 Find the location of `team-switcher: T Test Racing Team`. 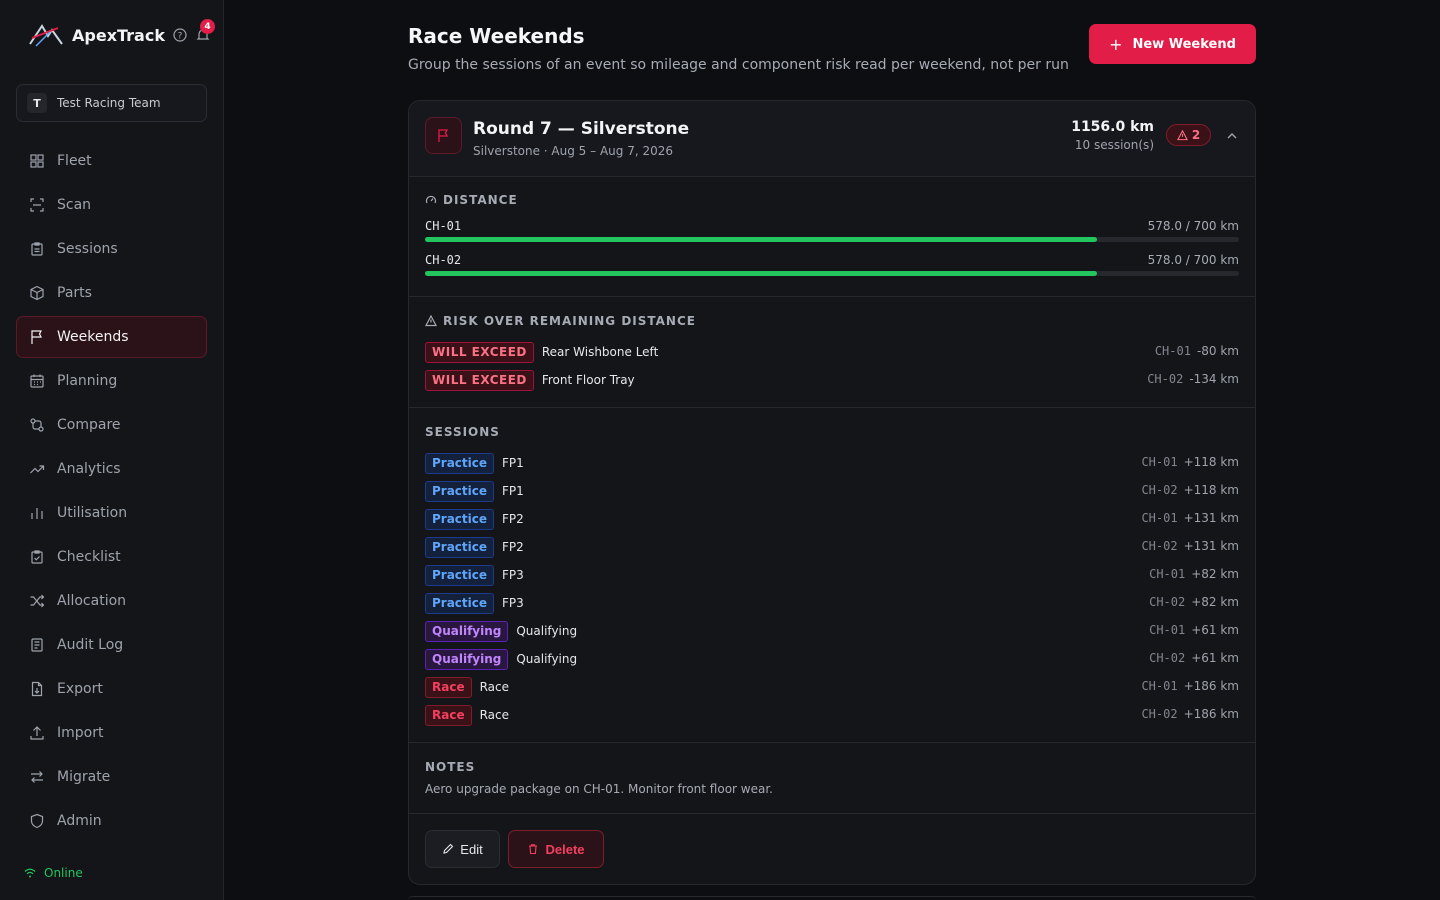

team-switcher: T Test Racing Team is located at coordinates (111, 103).